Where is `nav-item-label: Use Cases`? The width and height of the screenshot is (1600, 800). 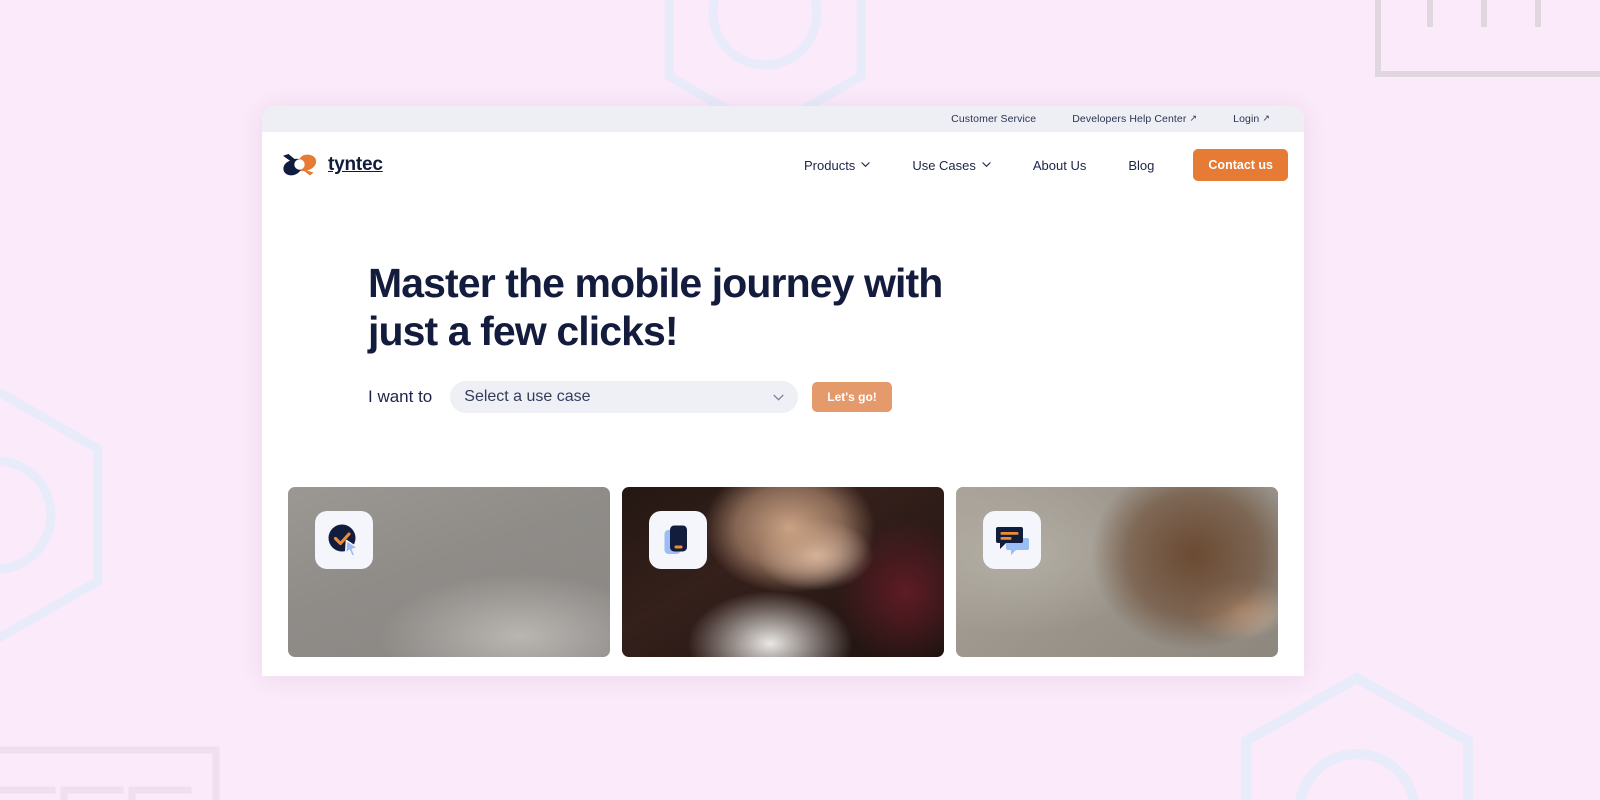
nav-item-label: Use Cases is located at coordinates (944, 165).